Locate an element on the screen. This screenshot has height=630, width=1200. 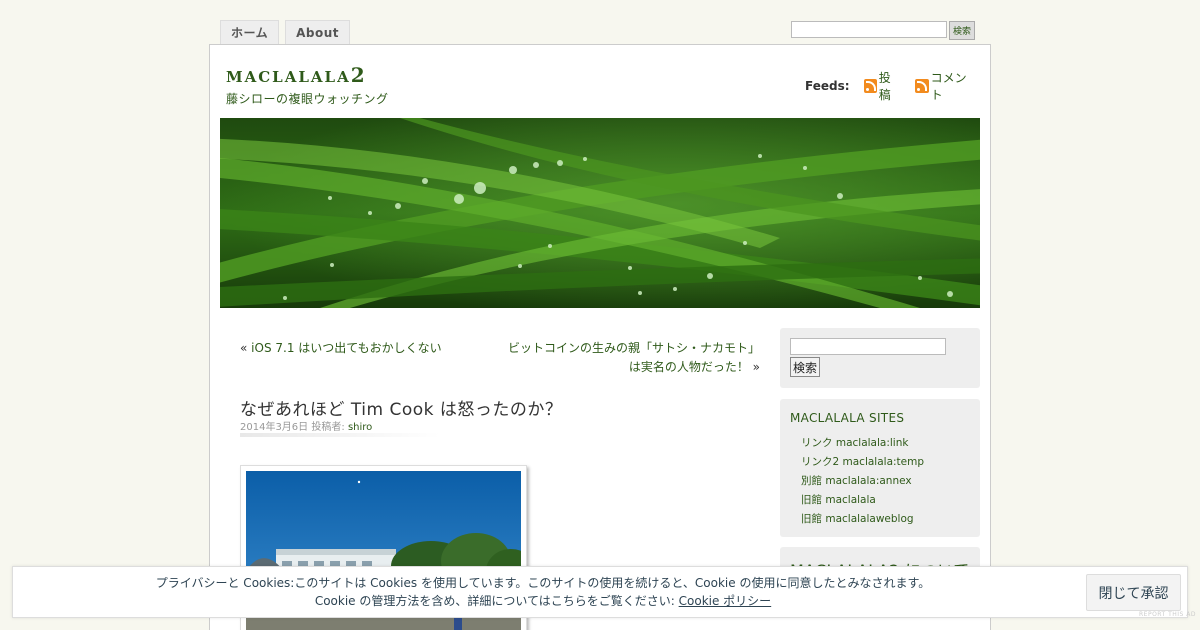
site-link: 旧館 maclalalaweblog is located at coordinates (857, 519).